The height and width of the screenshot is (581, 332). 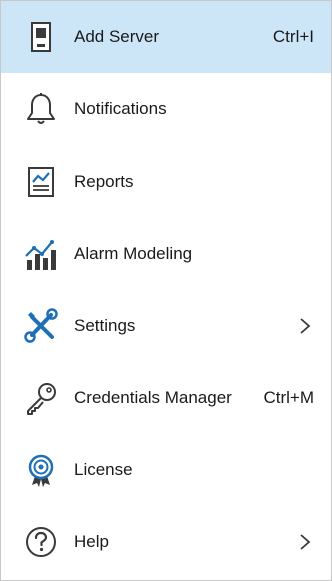 What do you see at coordinates (41, 398) in the screenshot?
I see `key-icon` at bounding box center [41, 398].